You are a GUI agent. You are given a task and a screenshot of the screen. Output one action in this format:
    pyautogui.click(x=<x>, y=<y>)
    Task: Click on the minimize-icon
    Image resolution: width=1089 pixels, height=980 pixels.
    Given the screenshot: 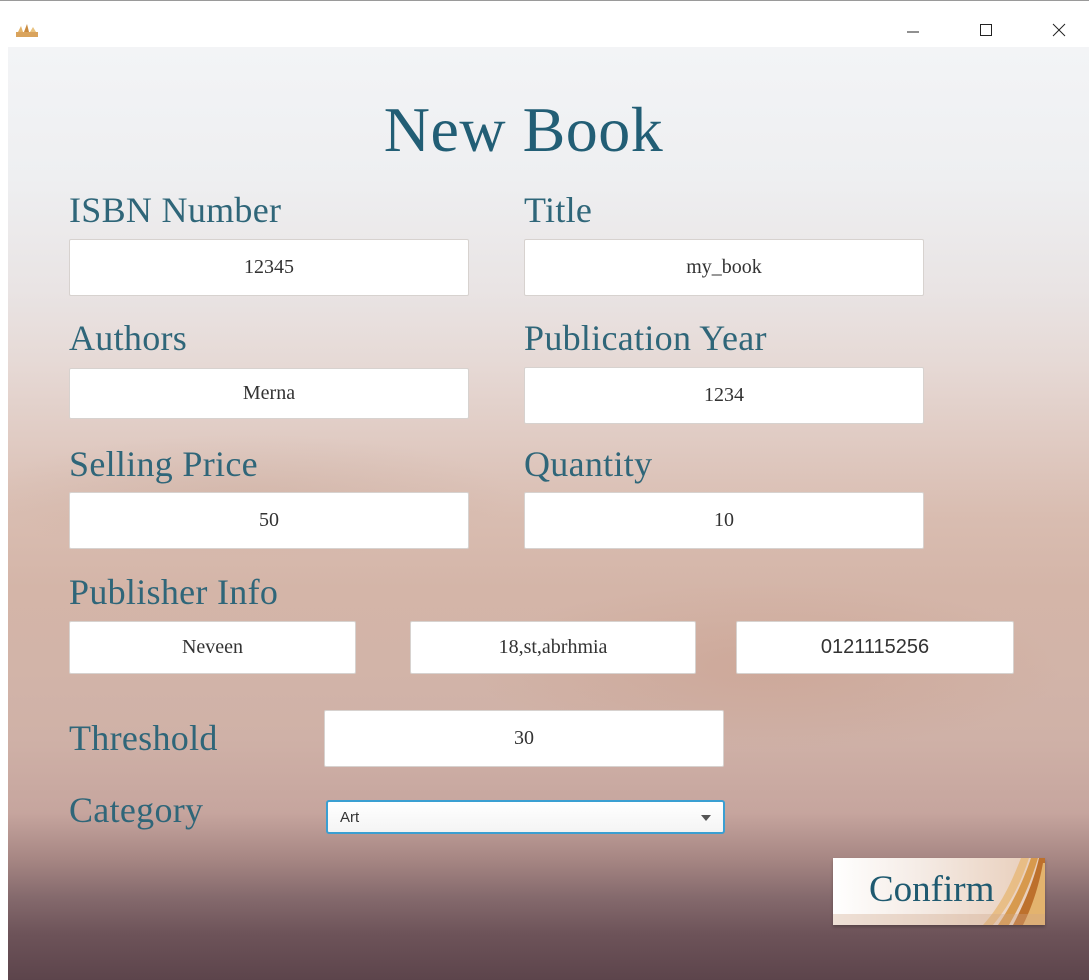 What is the action you would take?
    pyautogui.click(x=913, y=32)
    